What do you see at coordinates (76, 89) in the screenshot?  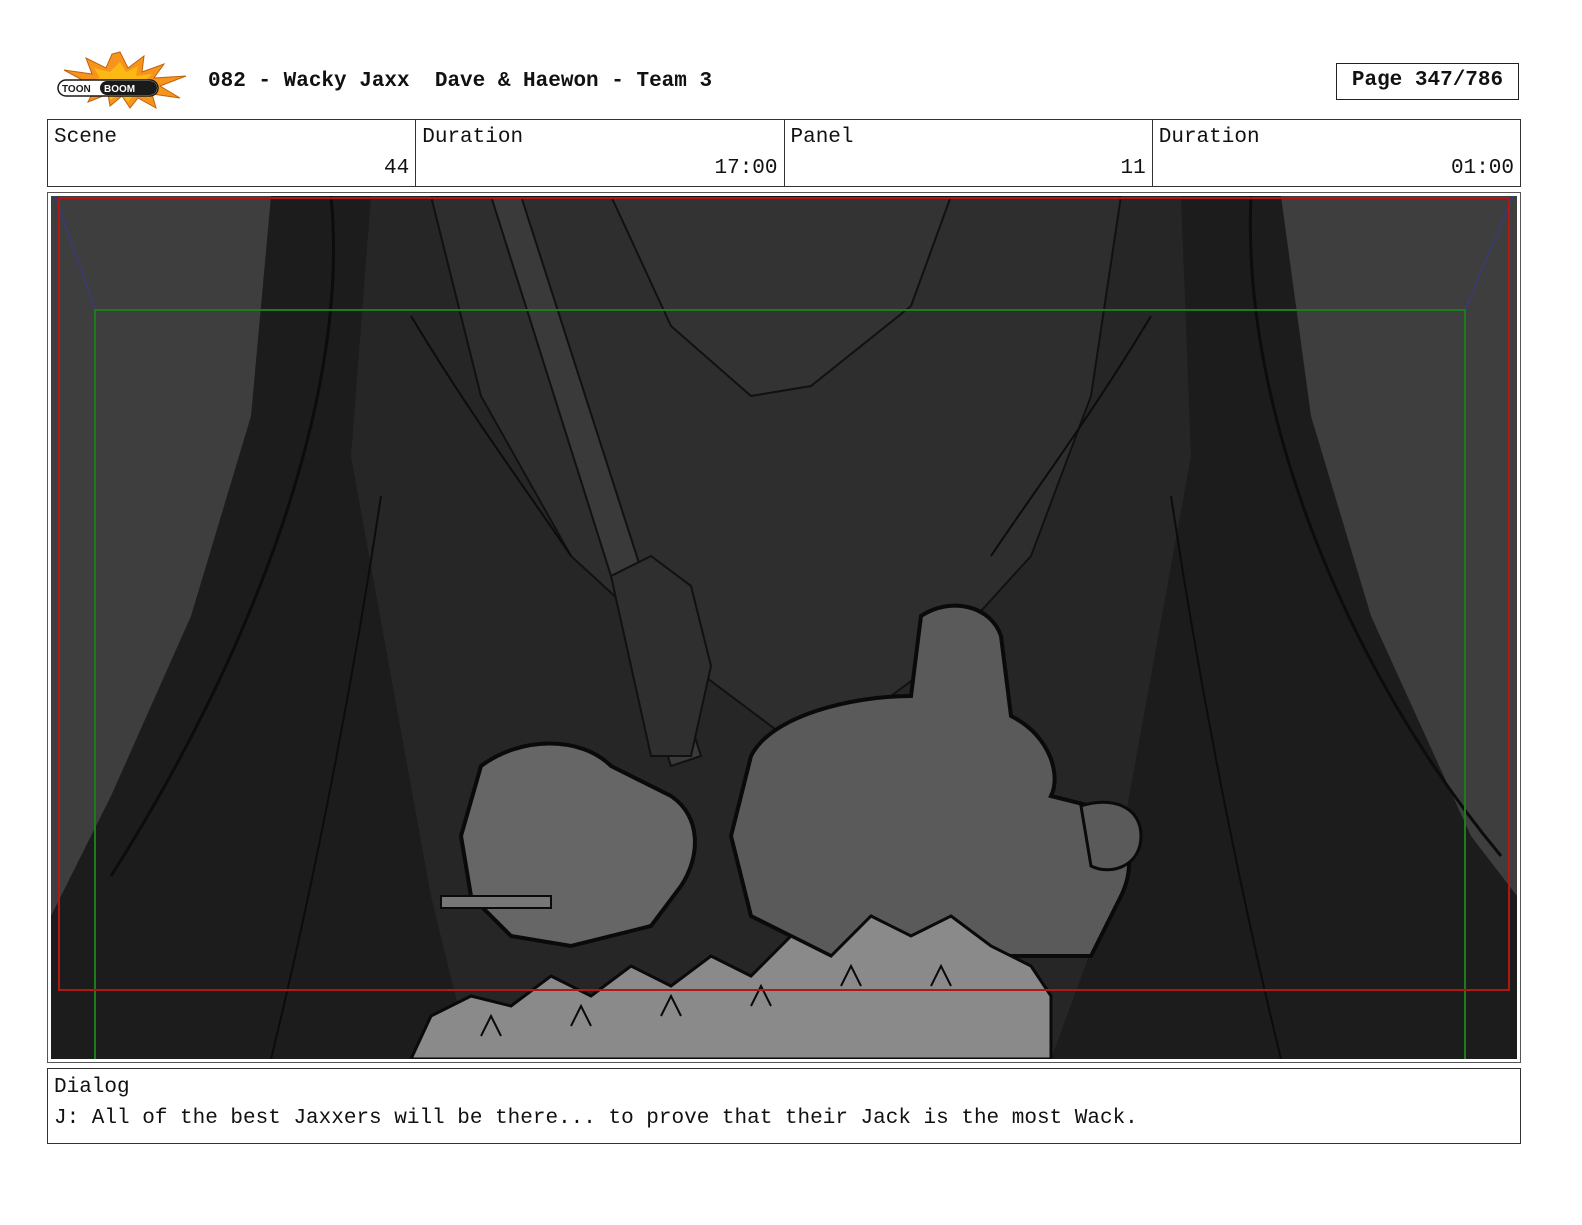 I see `svg-text: TOON` at bounding box center [76, 89].